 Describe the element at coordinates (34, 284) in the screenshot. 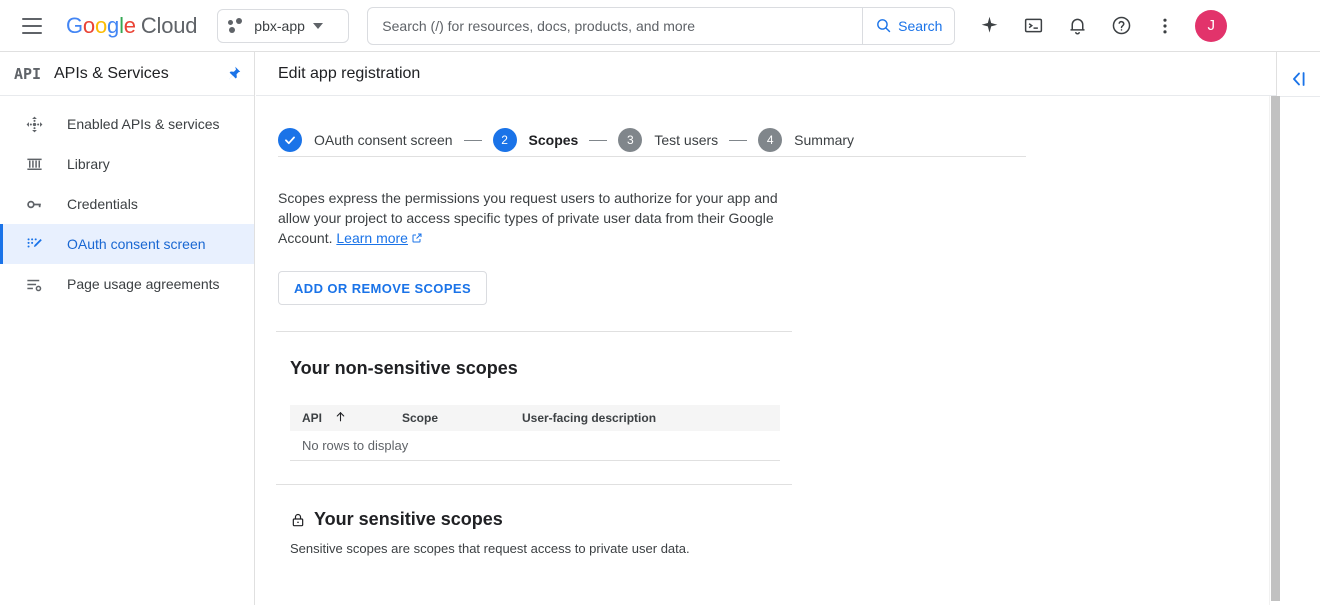

I see `page-usage-icon` at that location.